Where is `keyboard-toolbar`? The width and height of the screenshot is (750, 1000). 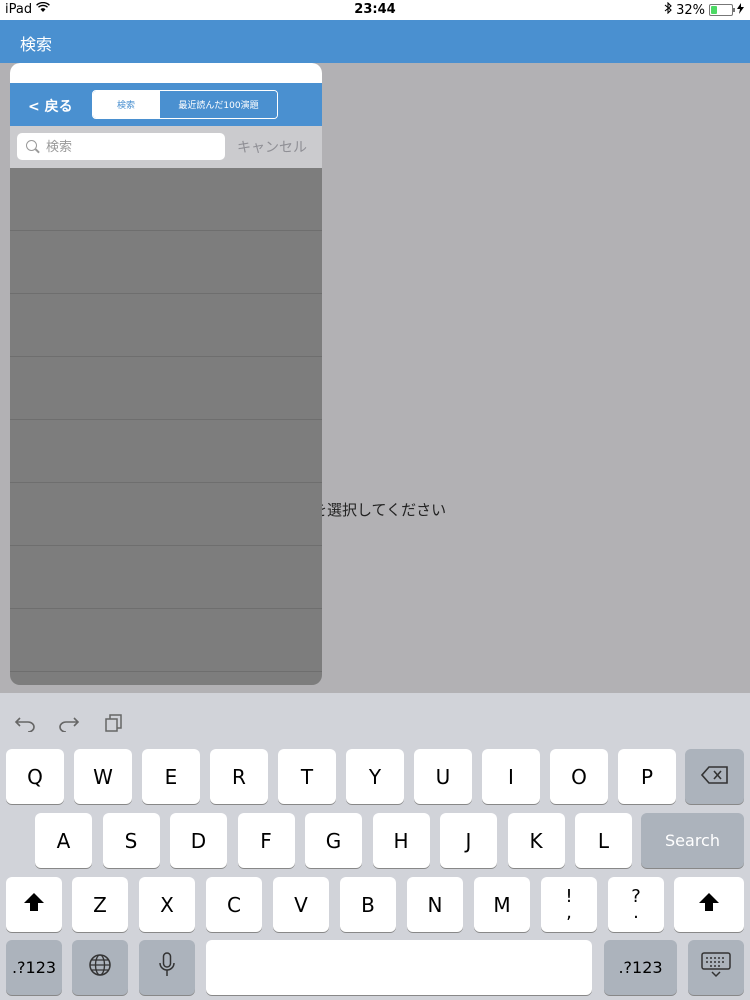
keyboard-toolbar is located at coordinates (375, 725).